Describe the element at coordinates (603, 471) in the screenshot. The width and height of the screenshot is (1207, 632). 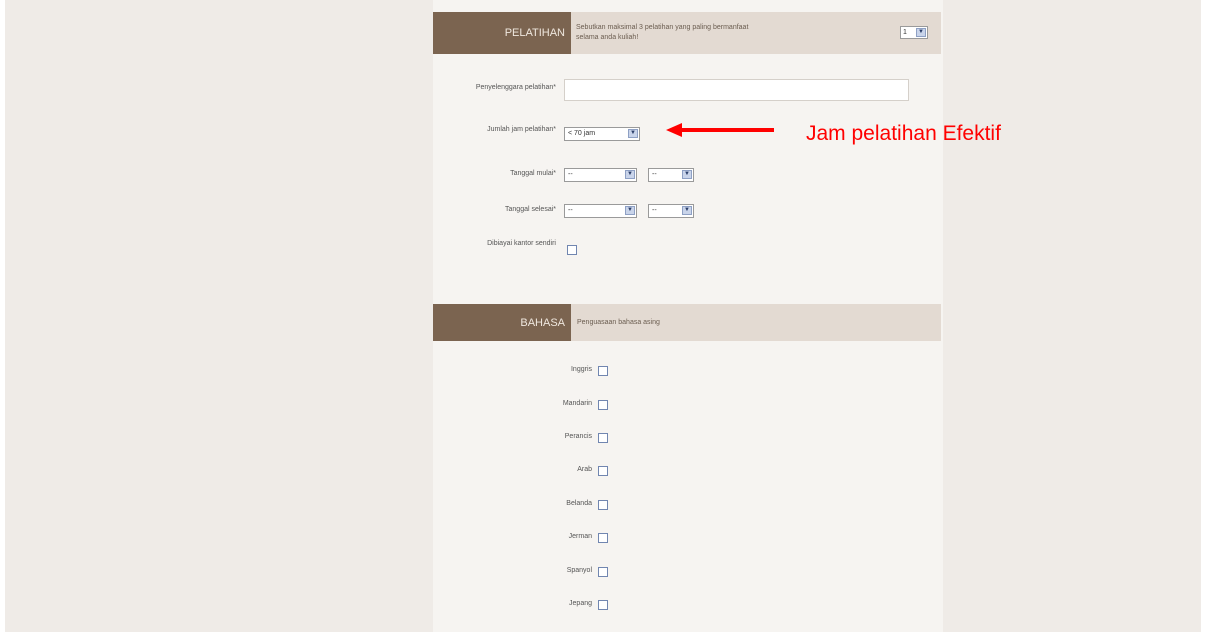
I see `language-checkbox-arab` at that location.